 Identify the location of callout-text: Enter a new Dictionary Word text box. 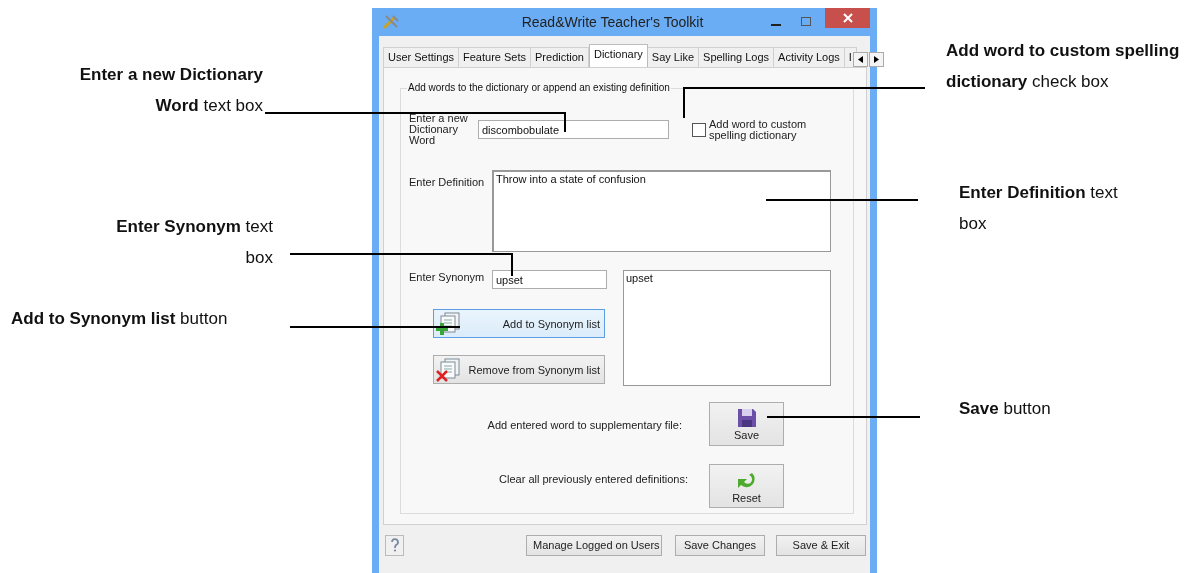
(170, 90).